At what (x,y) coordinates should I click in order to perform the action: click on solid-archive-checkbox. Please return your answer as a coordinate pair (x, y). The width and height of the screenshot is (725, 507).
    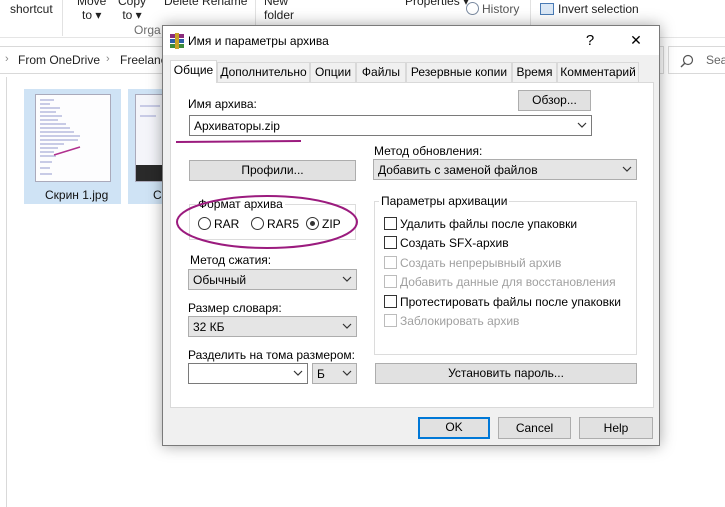
    Looking at the image, I should click on (390, 262).